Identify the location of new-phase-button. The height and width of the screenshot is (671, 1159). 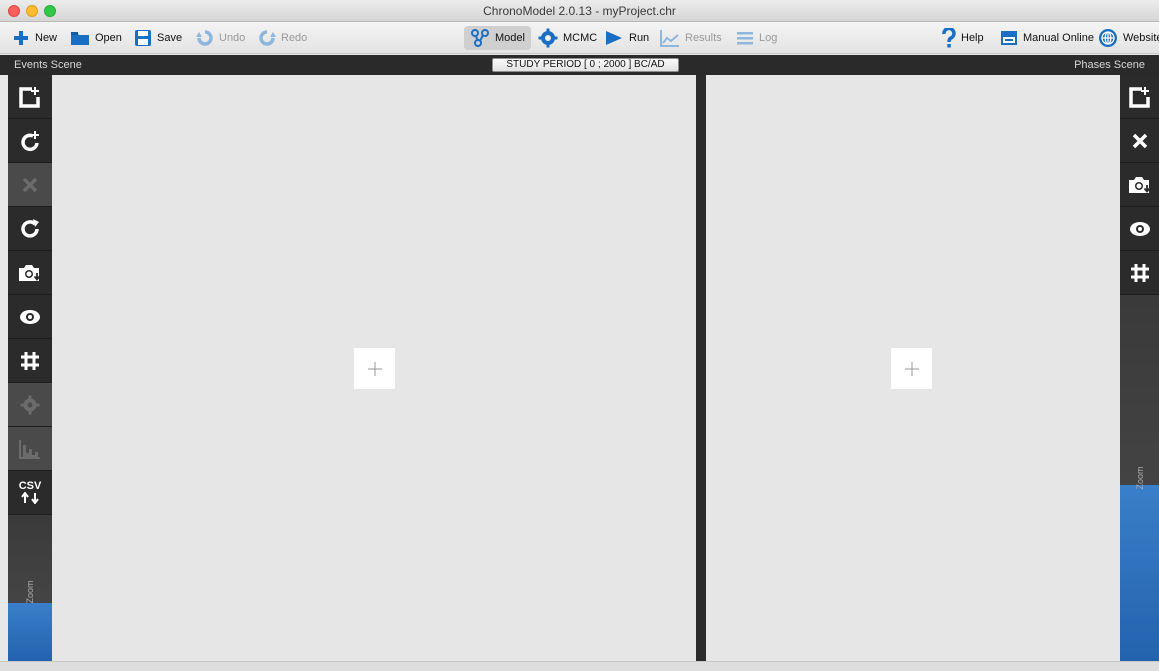
(1139, 97).